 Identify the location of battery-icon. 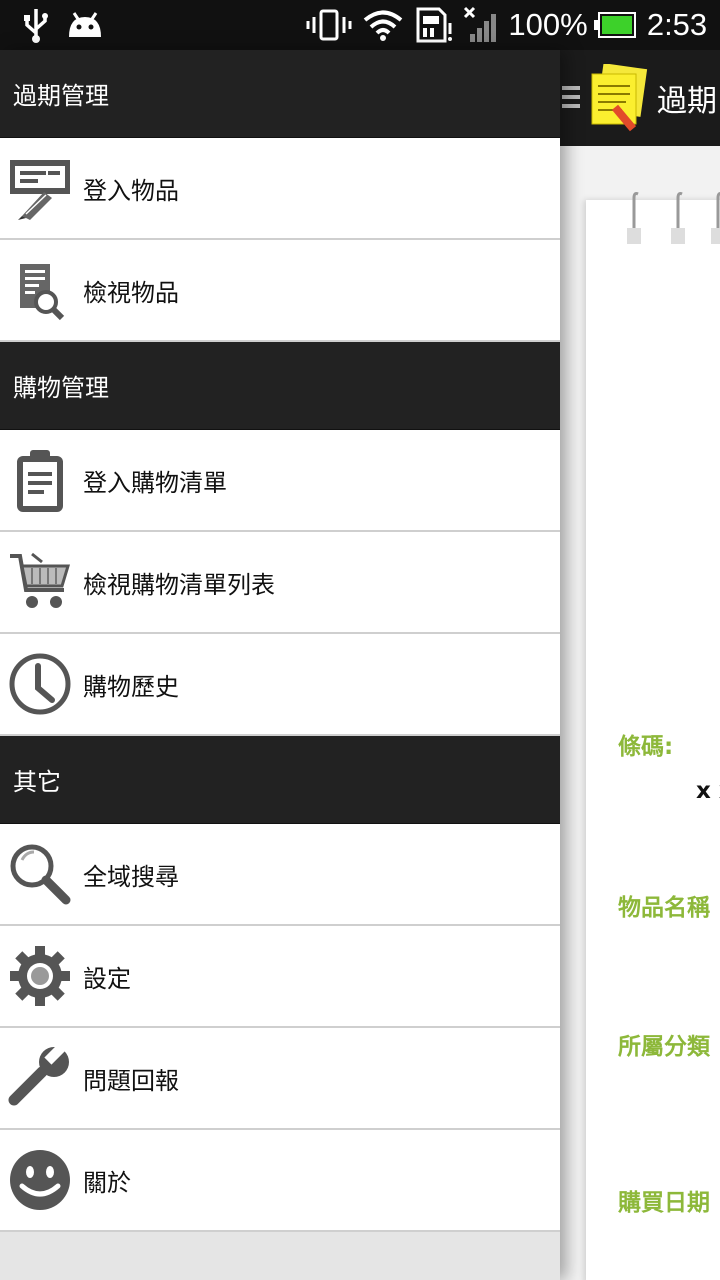
(615, 25).